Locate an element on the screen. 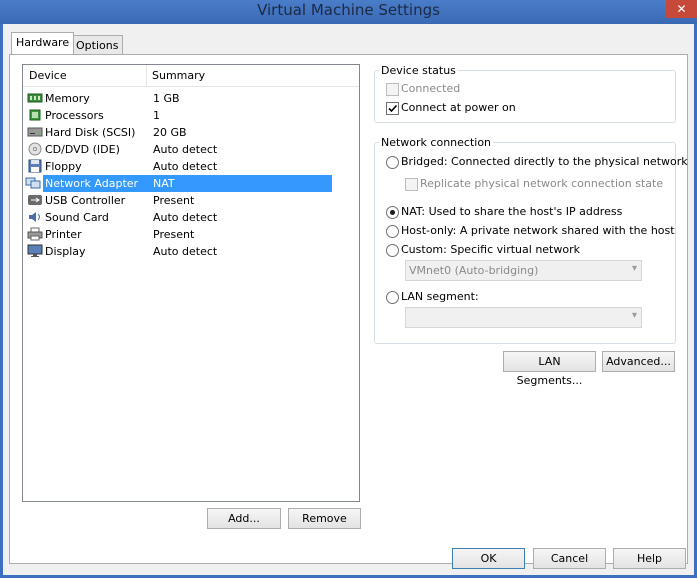 This screenshot has height=578, width=697. device-row-memory: Memory 1 GB is located at coordinates (178, 98).